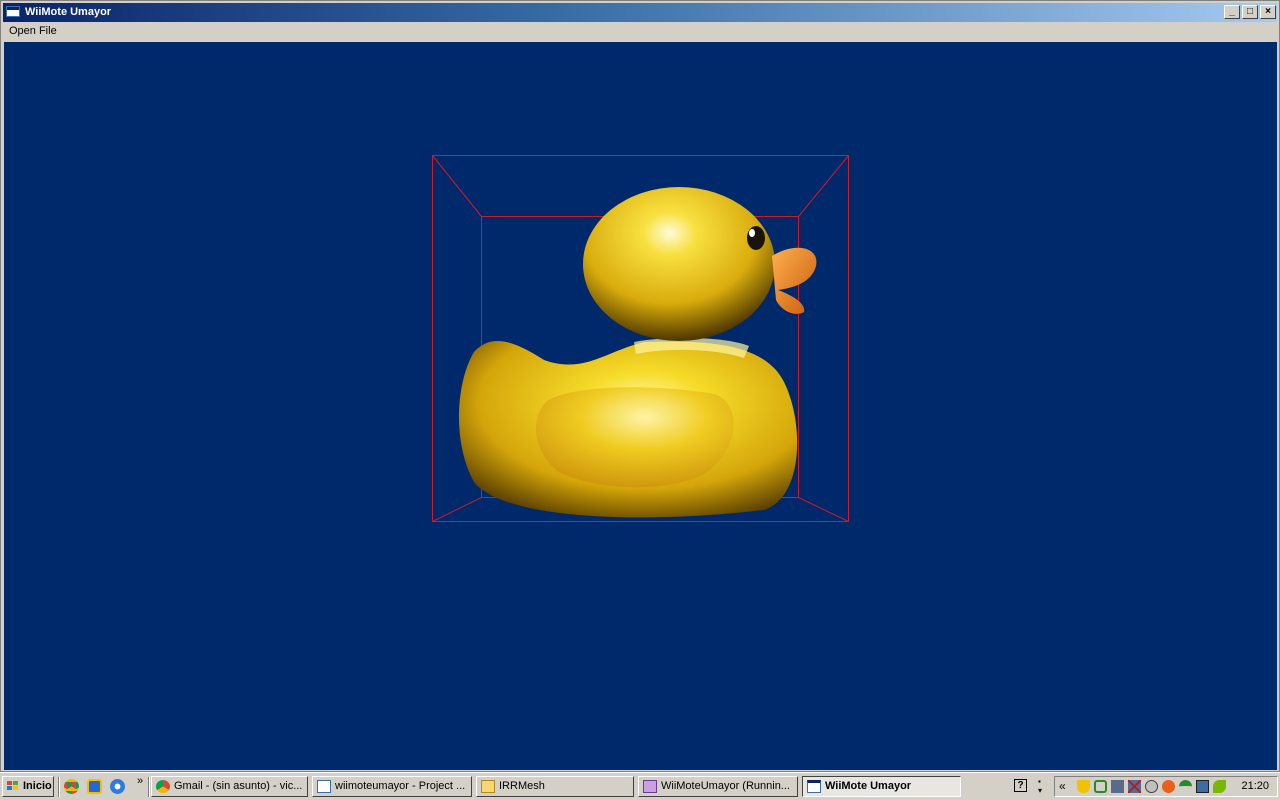  What do you see at coordinates (1232, 12) in the screenshot?
I see `minimize-button: _` at bounding box center [1232, 12].